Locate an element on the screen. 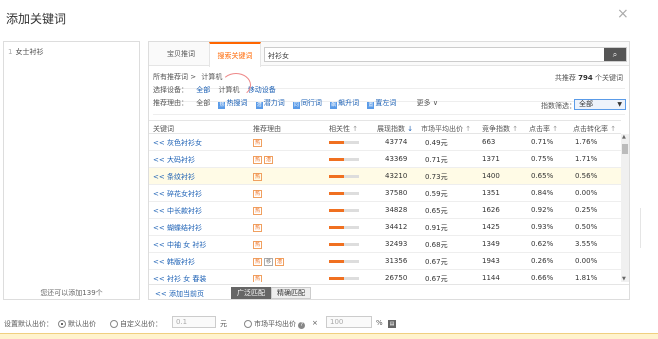 This screenshot has width=658, height=339. reason-tags: 热移潜 is located at coordinates (269, 261).